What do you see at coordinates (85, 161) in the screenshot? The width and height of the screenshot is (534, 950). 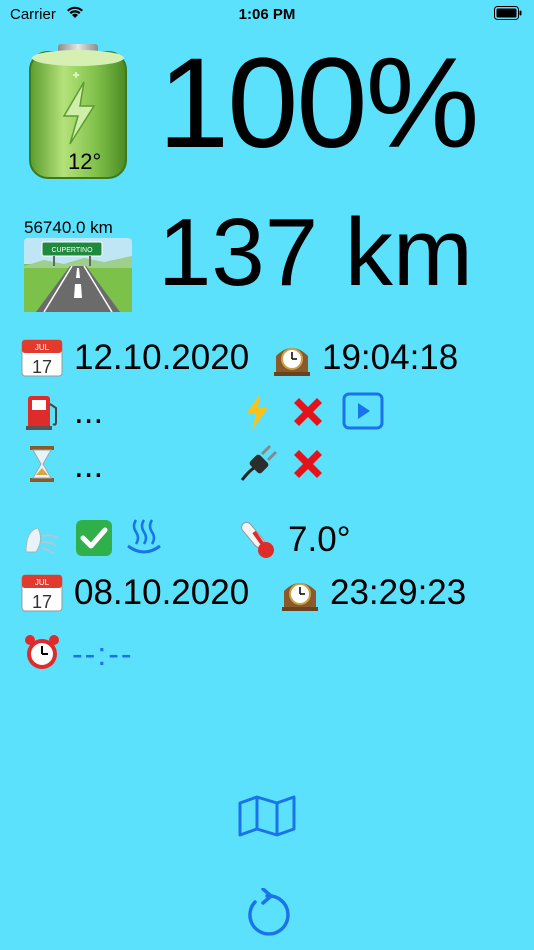 I see `battery-temperature: 12°` at bounding box center [85, 161].